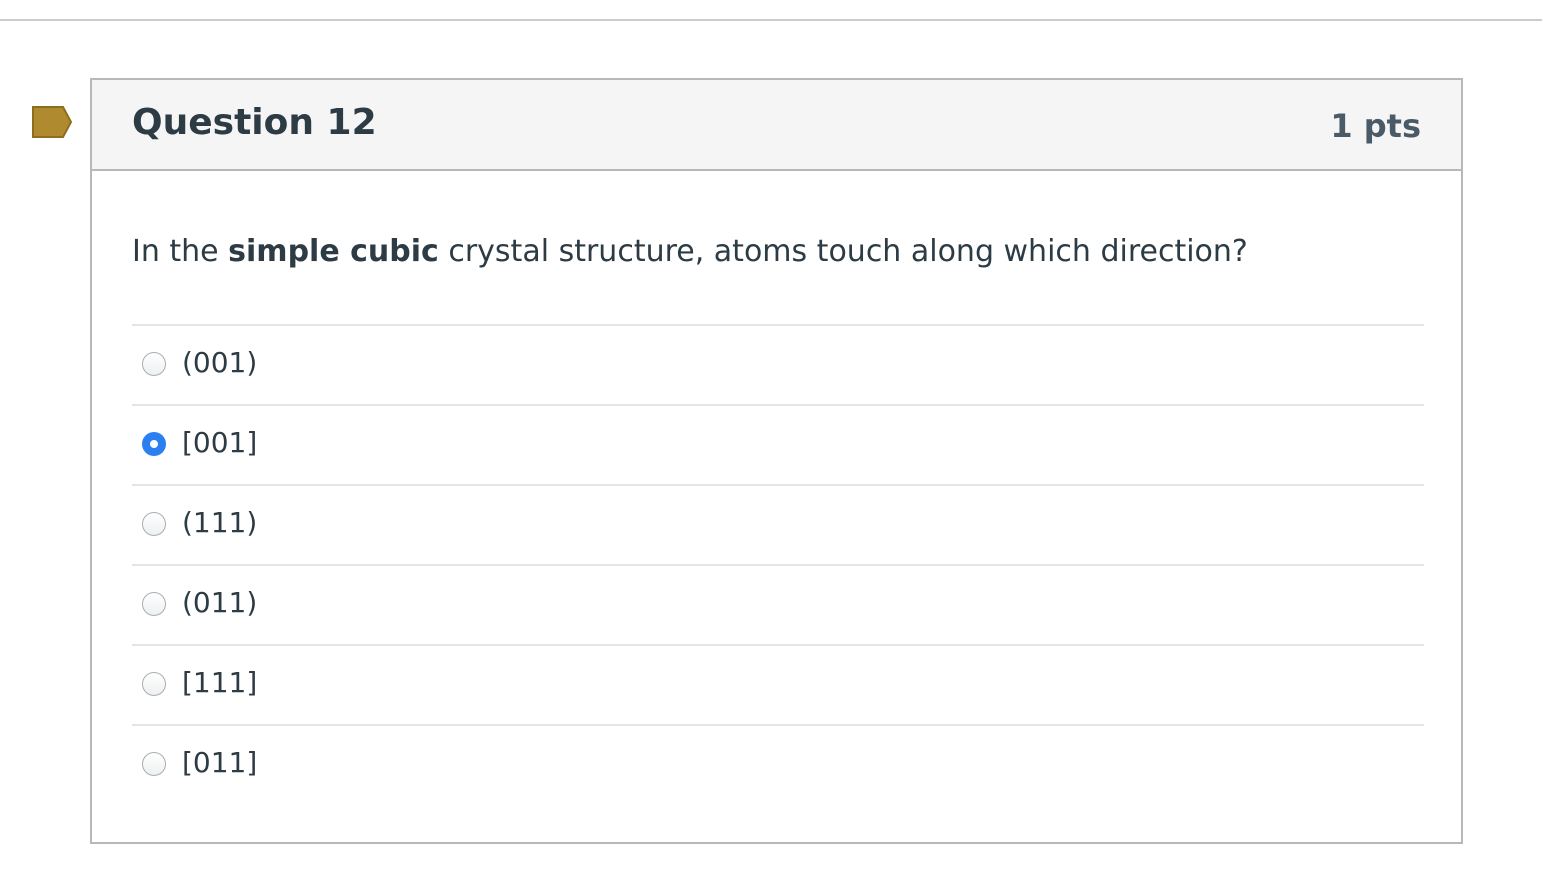 The image size is (1542, 874). Describe the element at coordinates (180, 251) in the screenshot. I see `question-text-start: In the` at that location.